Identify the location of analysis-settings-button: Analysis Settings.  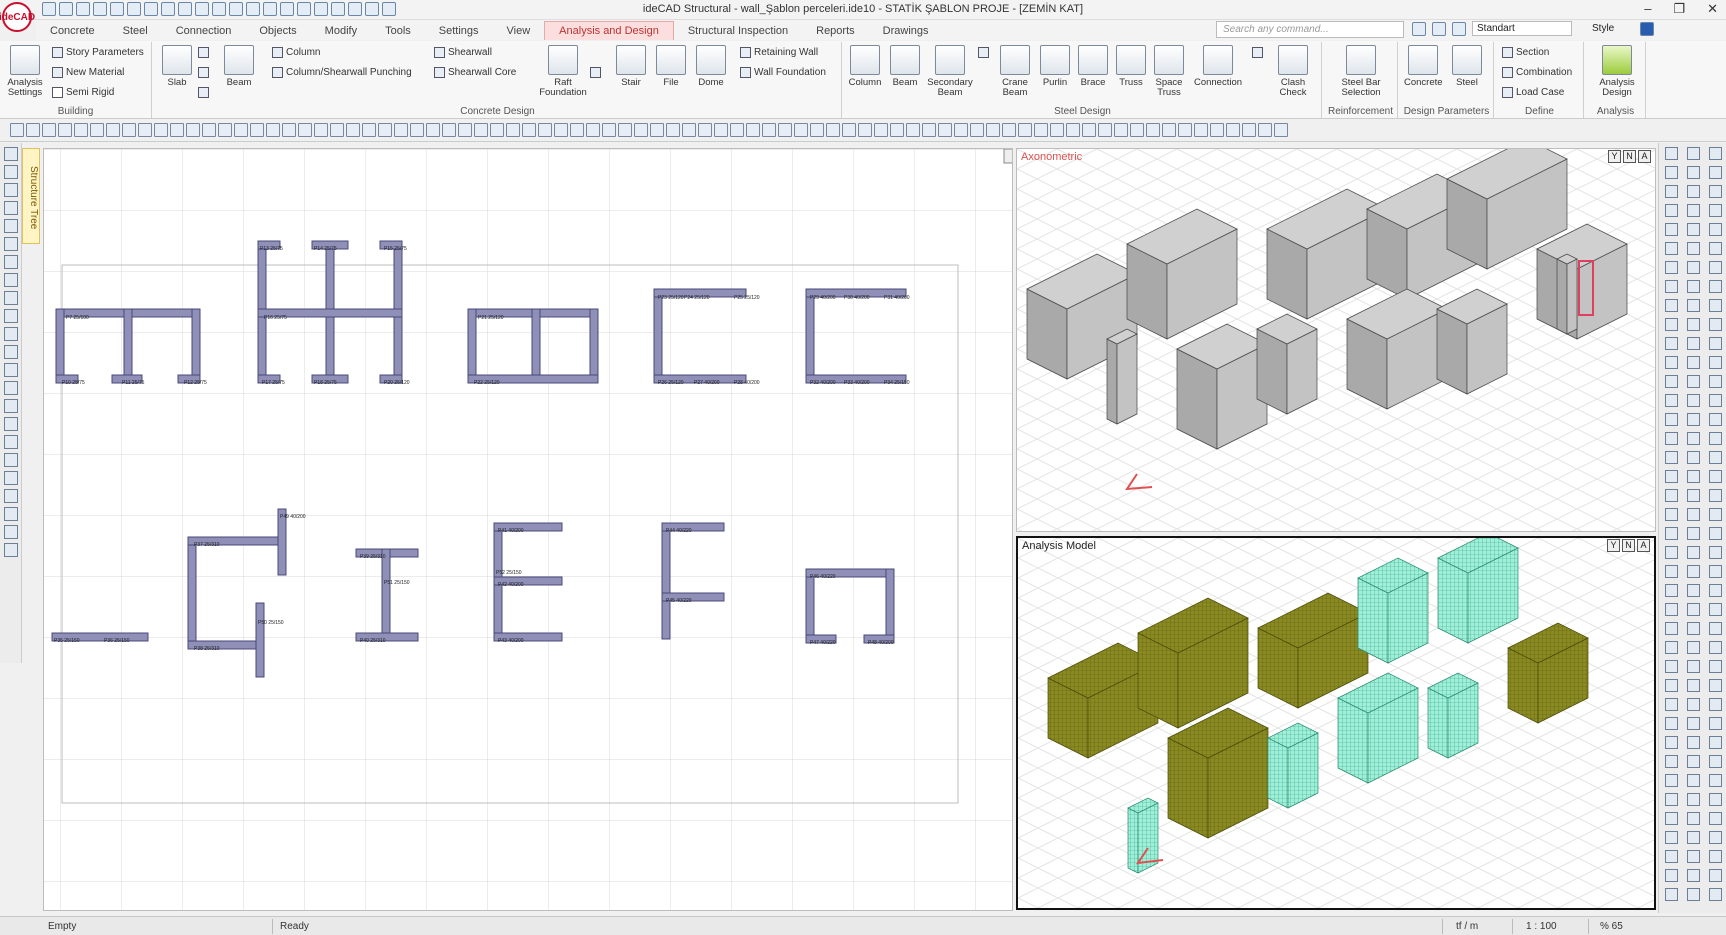
(25, 71).